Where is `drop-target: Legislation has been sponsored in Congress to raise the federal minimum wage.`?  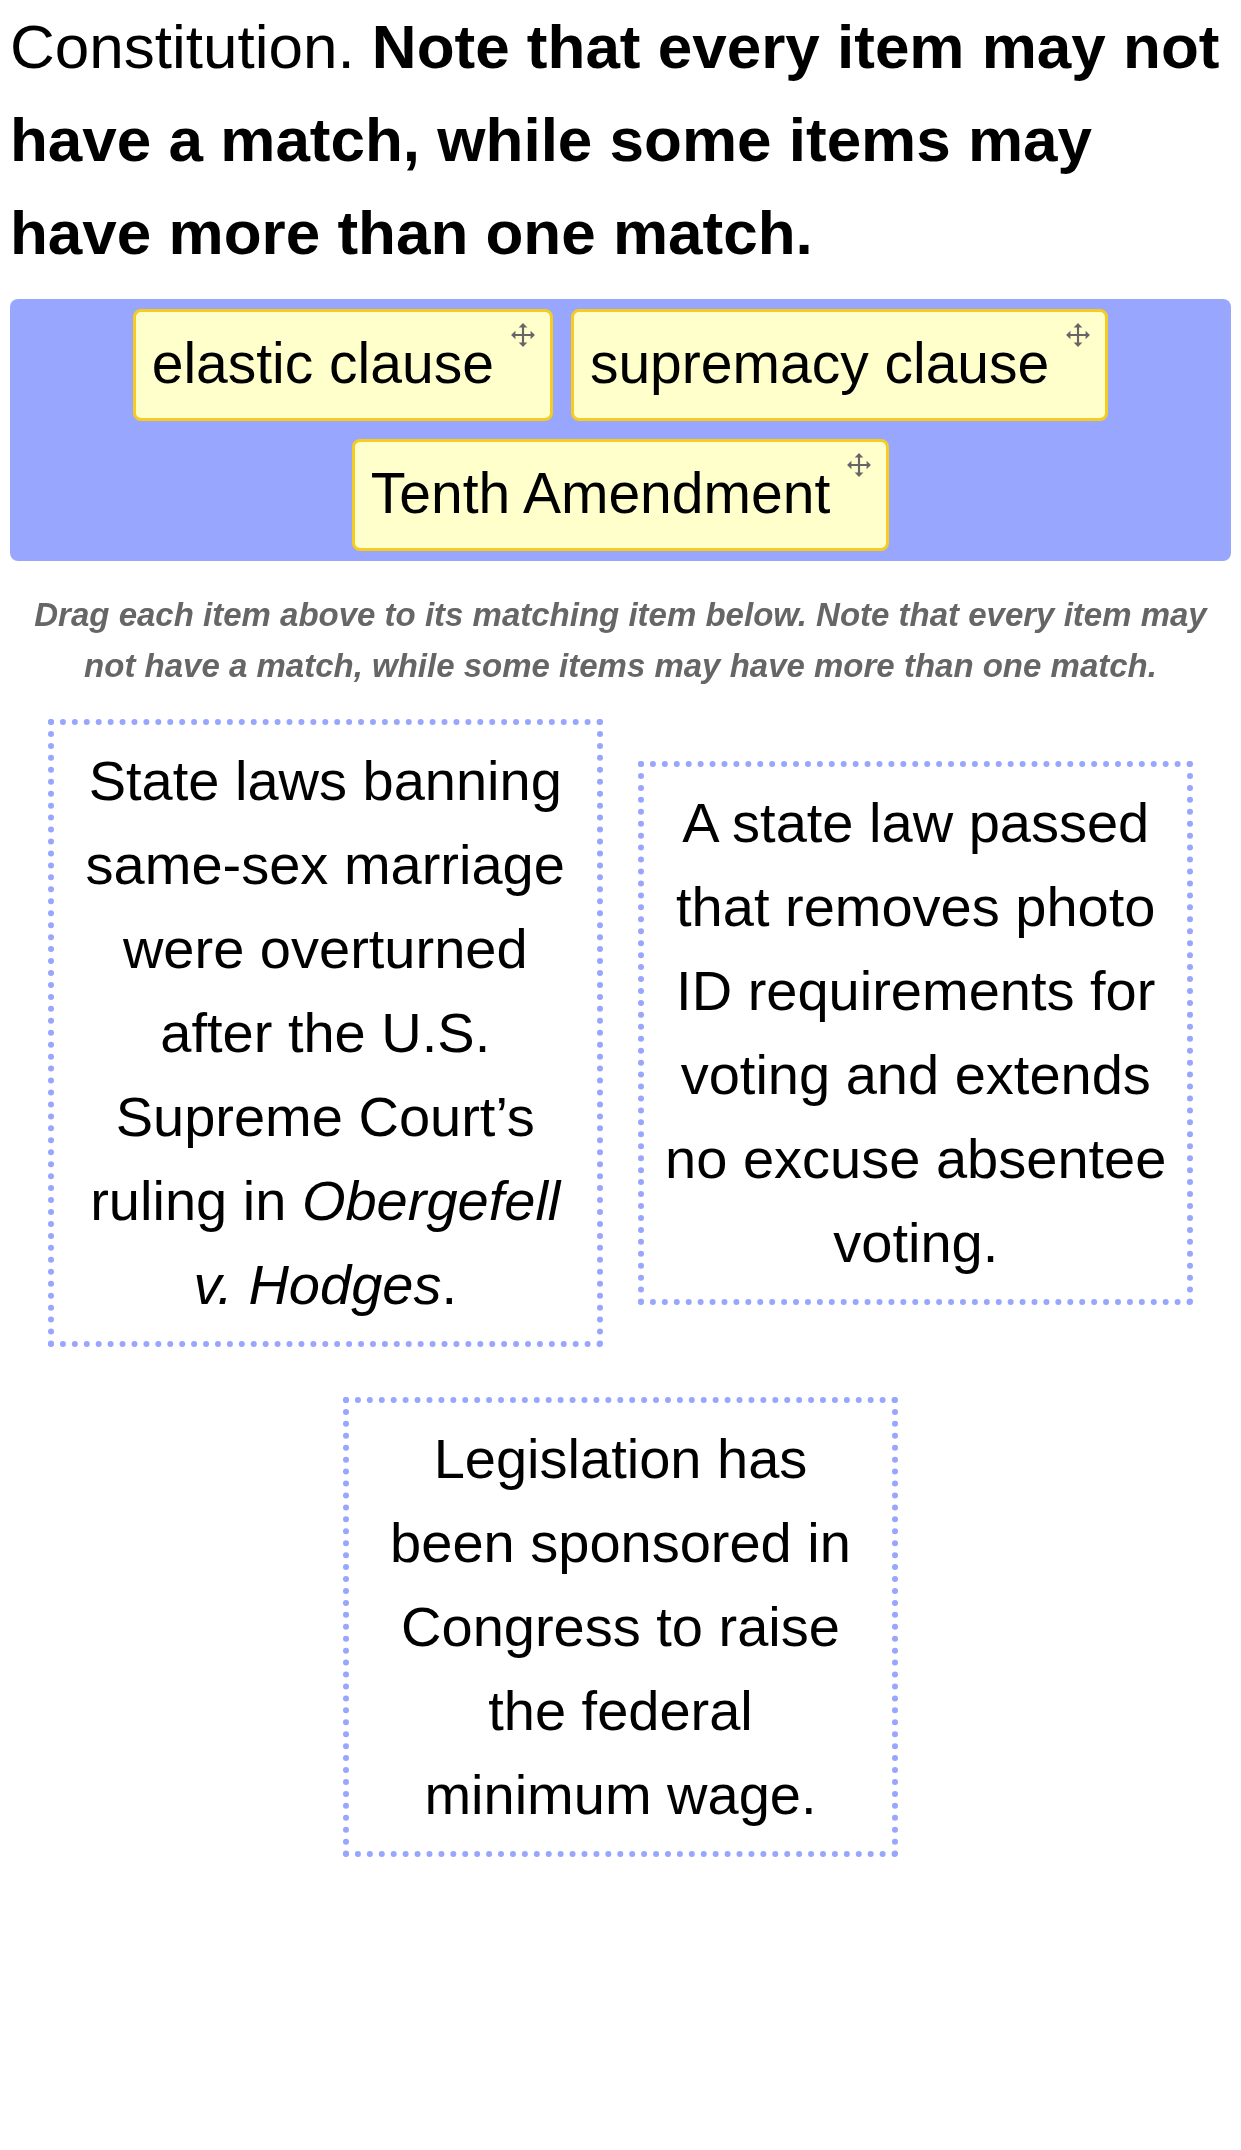
drop-target: Legislation has been sponsored in Congress to raise the federal minimum wage. is located at coordinates (620, 1627).